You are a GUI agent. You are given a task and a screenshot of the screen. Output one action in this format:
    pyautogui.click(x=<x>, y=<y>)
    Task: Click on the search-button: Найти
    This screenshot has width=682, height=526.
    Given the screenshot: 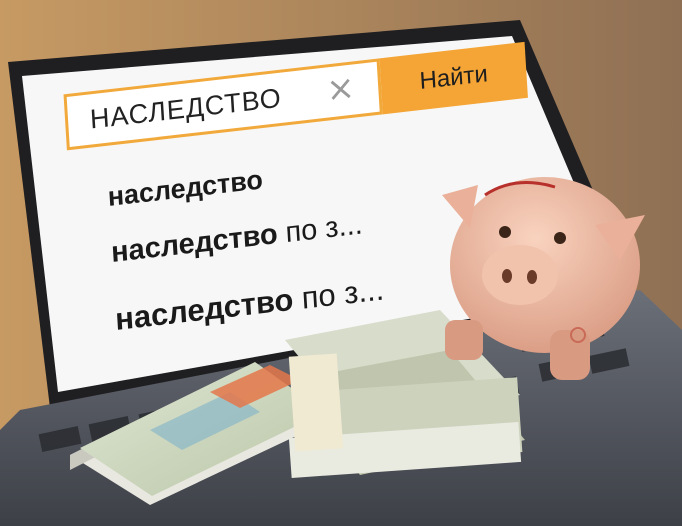 What is the action you would take?
    pyautogui.click(x=453, y=78)
    